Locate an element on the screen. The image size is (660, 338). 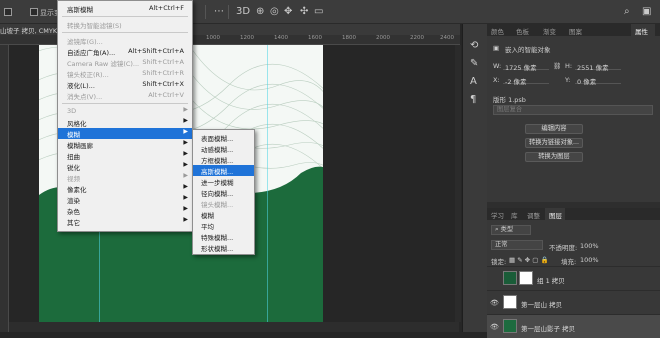
w-value: 1725 像素 is located at coordinates (521, 68).